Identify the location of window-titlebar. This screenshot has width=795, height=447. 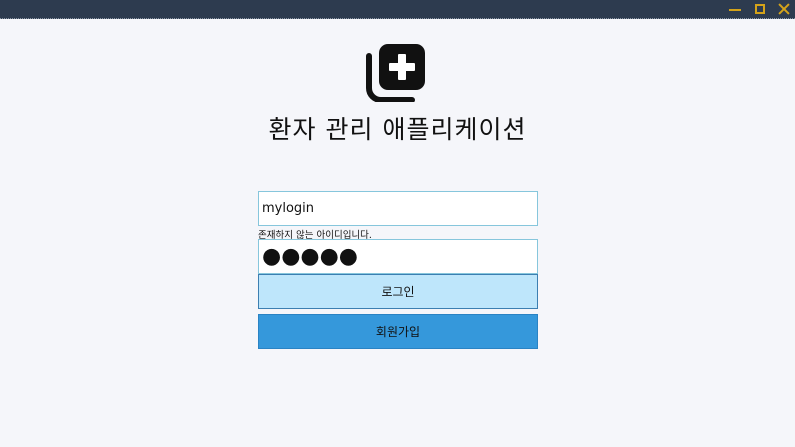
(397, 9).